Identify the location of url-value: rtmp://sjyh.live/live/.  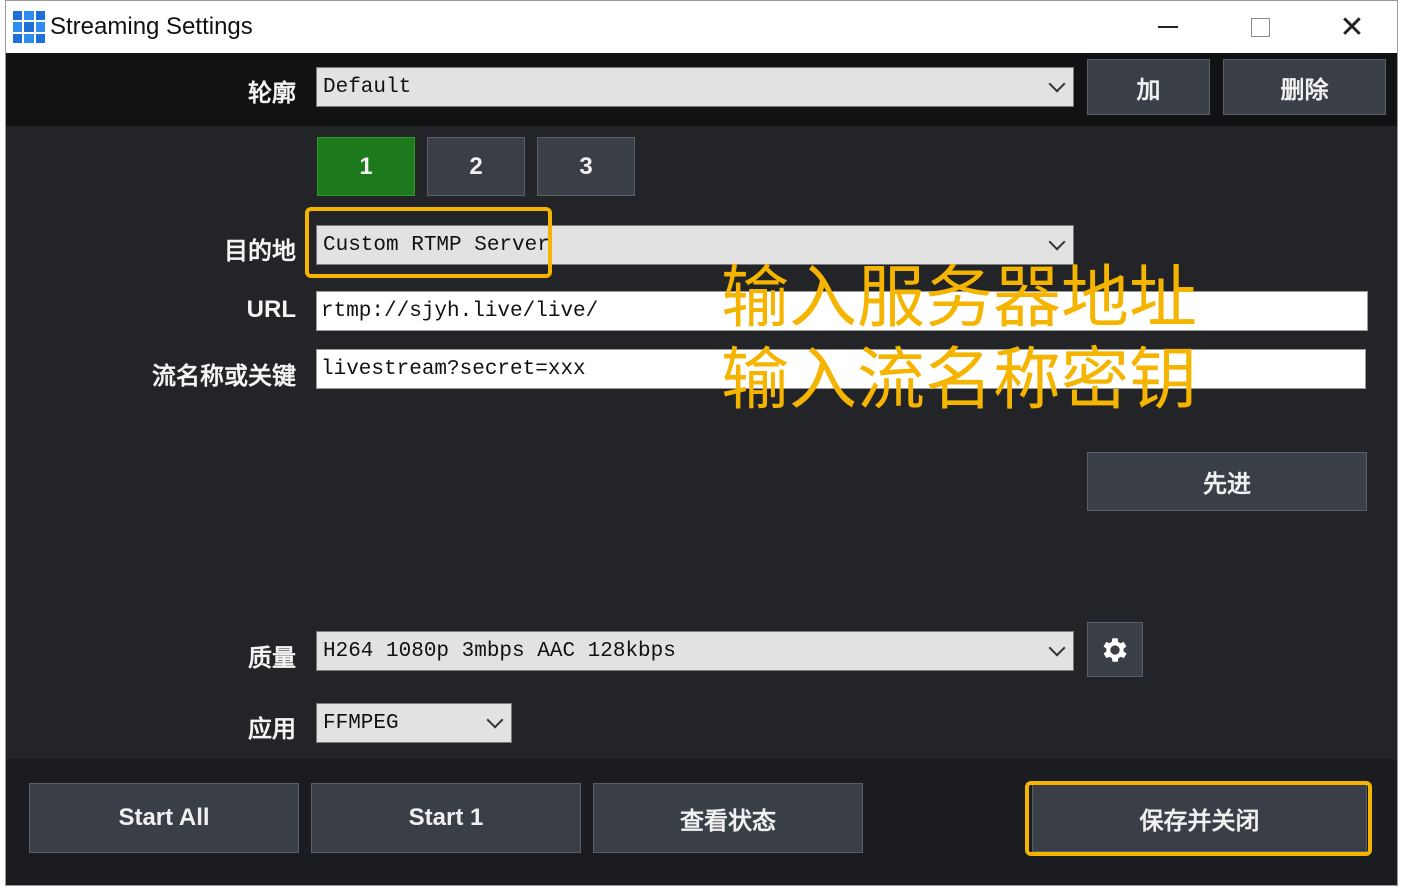
(460, 311).